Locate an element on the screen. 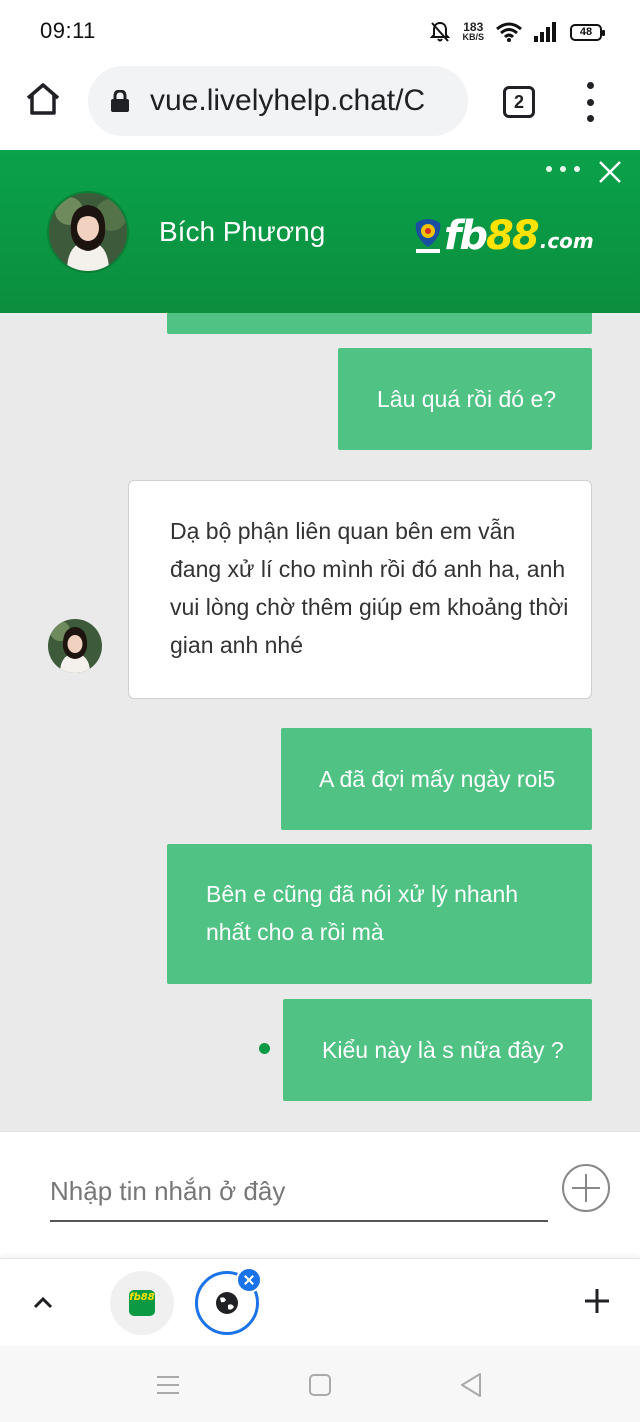 This screenshot has height=1422, width=640. url-text: vue.livelyhelp.chat/C is located at coordinates (288, 100).